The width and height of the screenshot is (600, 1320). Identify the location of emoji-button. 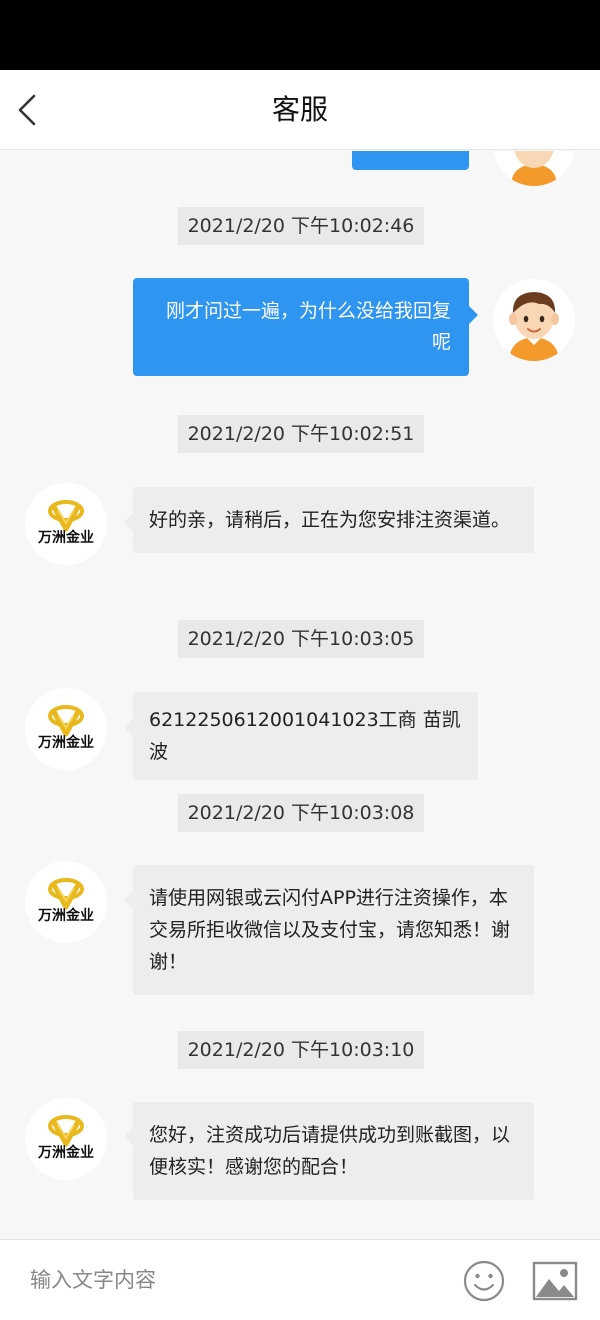
(484, 1281).